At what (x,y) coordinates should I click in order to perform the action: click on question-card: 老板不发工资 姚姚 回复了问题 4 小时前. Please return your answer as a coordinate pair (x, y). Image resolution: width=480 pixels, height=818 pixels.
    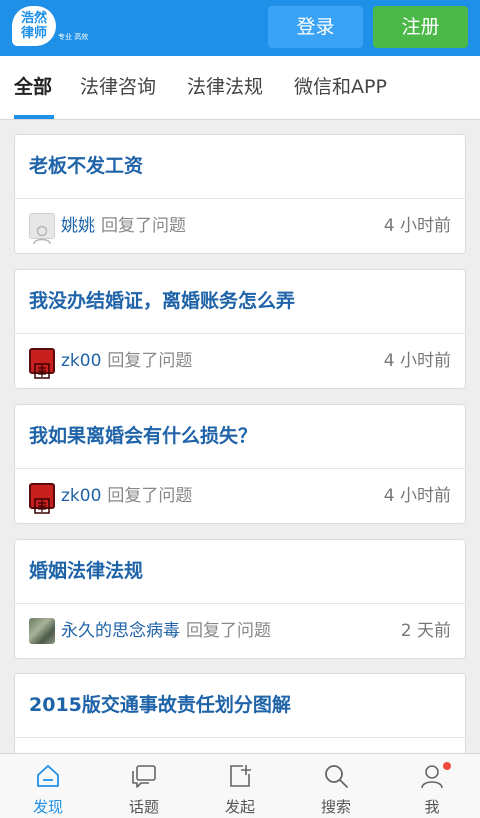
    Looking at the image, I should click on (240, 194).